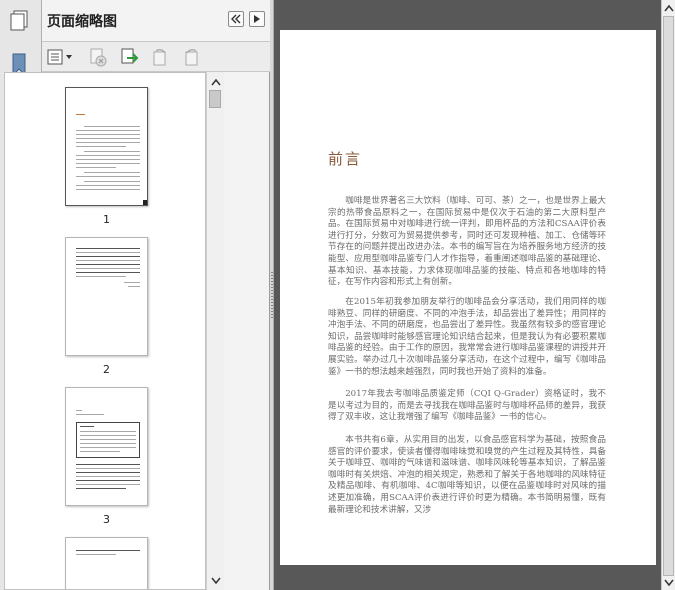 The width and height of the screenshot is (675, 590). What do you see at coordinates (345, 159) in the screenshot?
I see `document-title: 前言` at bounding box center [345, 159].